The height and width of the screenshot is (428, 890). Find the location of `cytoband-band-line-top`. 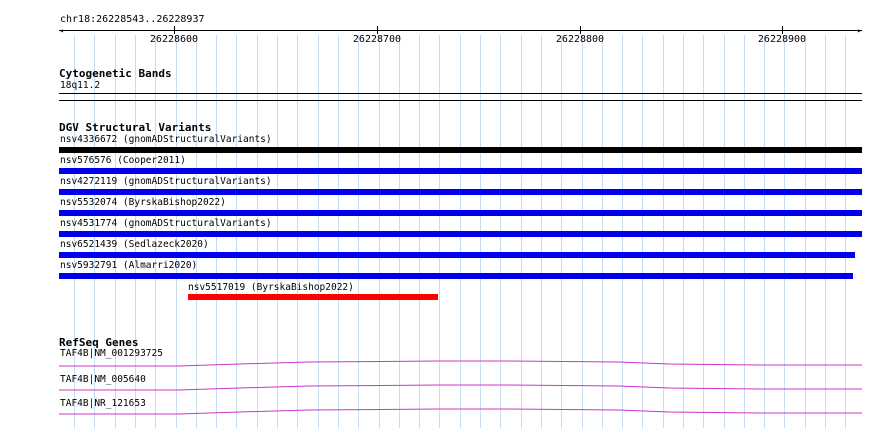

cytoband-band-line-top is located at coordinates (460, 93).